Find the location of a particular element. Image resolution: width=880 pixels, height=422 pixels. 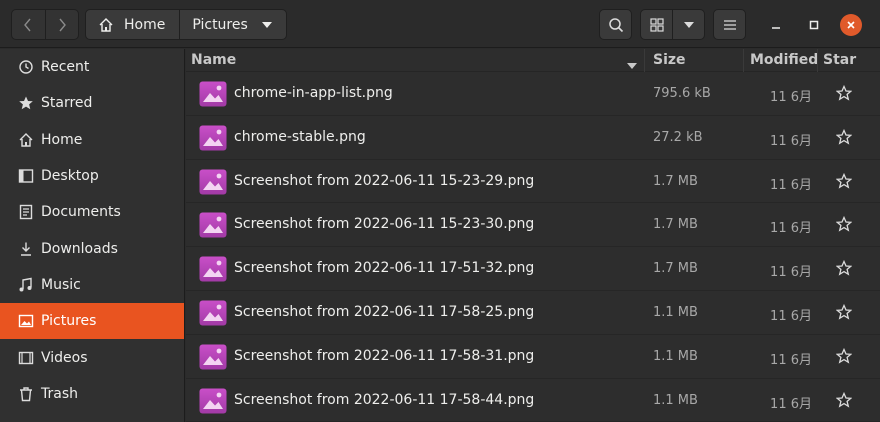

header-bar: Home Pictures is located at coordinates (440, 24).